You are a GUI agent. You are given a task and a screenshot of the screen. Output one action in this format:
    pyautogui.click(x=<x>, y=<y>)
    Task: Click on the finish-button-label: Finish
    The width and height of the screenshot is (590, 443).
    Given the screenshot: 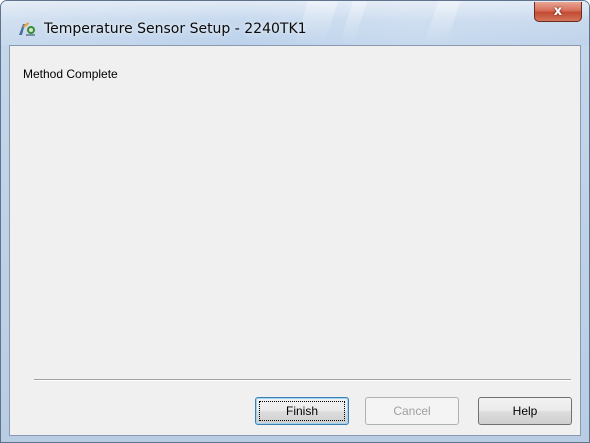 What is the action you would take?
    pyautogui.click(x=301, y=411)
    